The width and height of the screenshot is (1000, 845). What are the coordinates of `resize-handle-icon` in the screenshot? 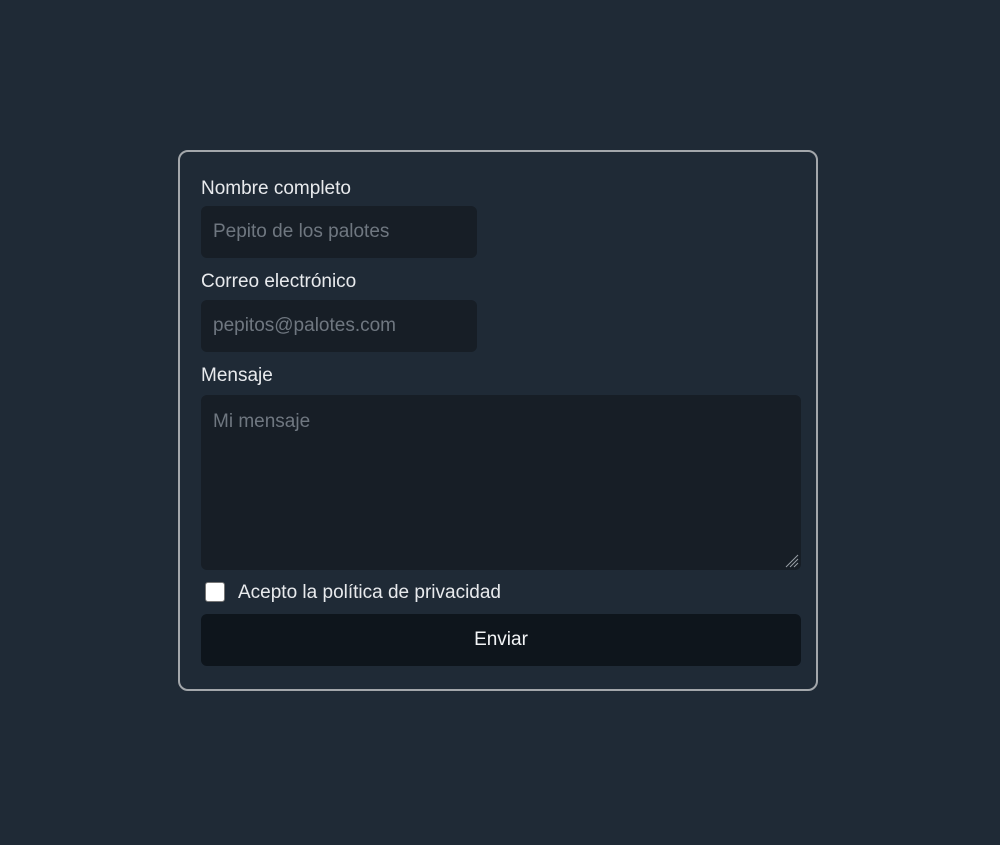 It's located at (791, 560).